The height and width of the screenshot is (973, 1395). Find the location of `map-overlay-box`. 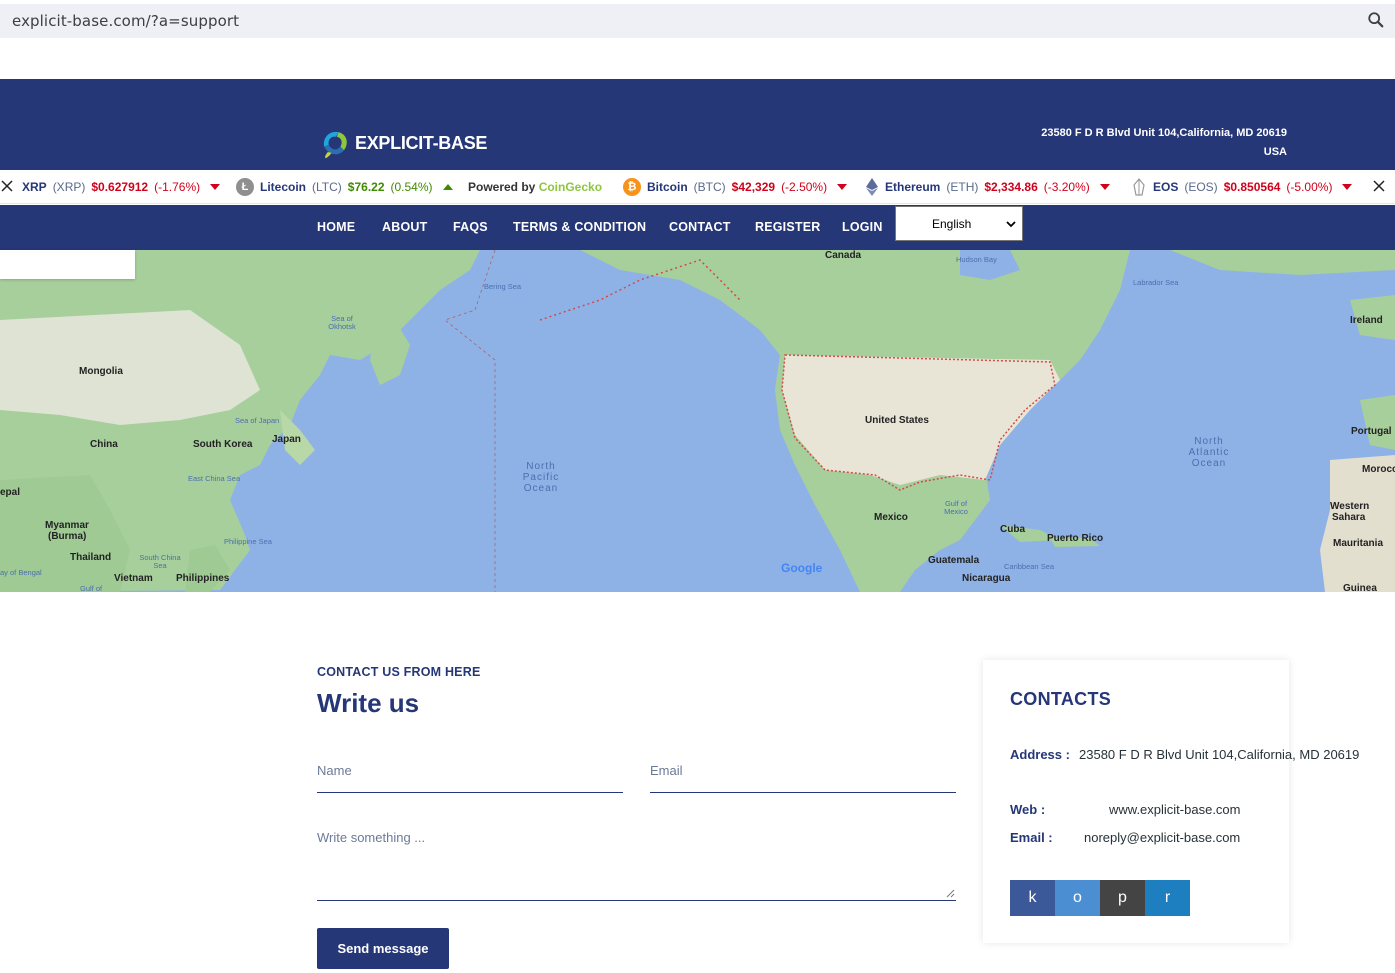

map-overlay-box is located at coordinates (67, 264).